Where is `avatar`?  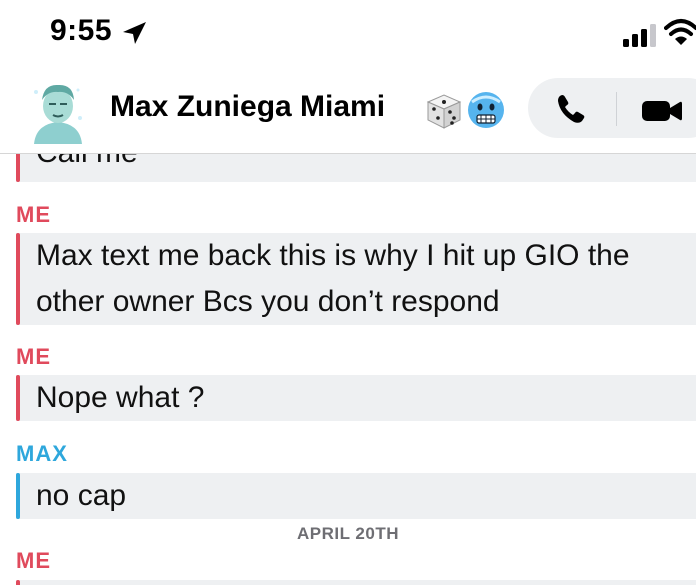
avatar is located at coordinates (58, 111).